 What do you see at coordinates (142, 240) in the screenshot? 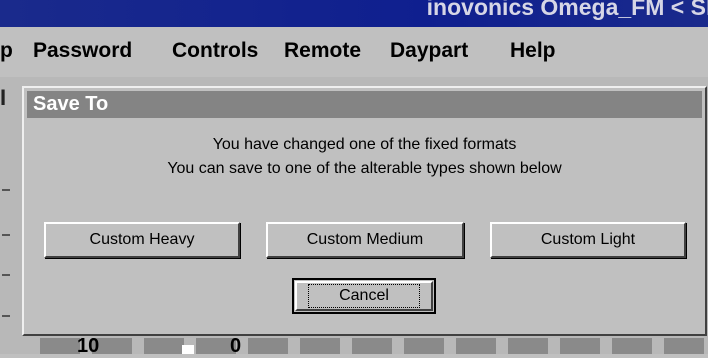
I see `custom-heavy-button: Custom Heavy` at bounding box center [142, 240].